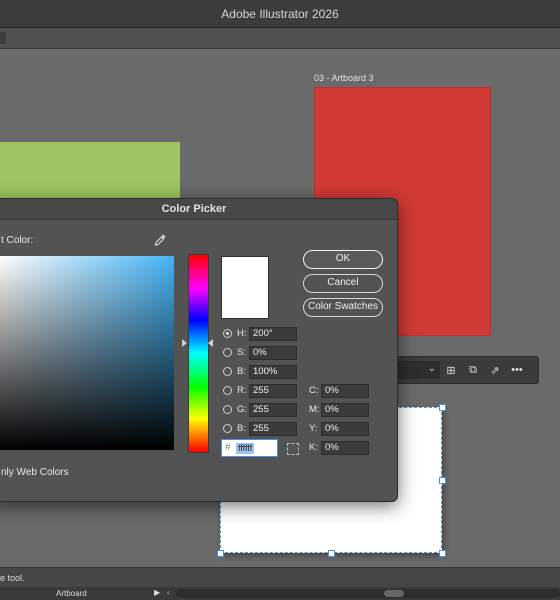 The image size is (560, 600). I want to click on saturation-row: S: 0%, so click(263, 353).